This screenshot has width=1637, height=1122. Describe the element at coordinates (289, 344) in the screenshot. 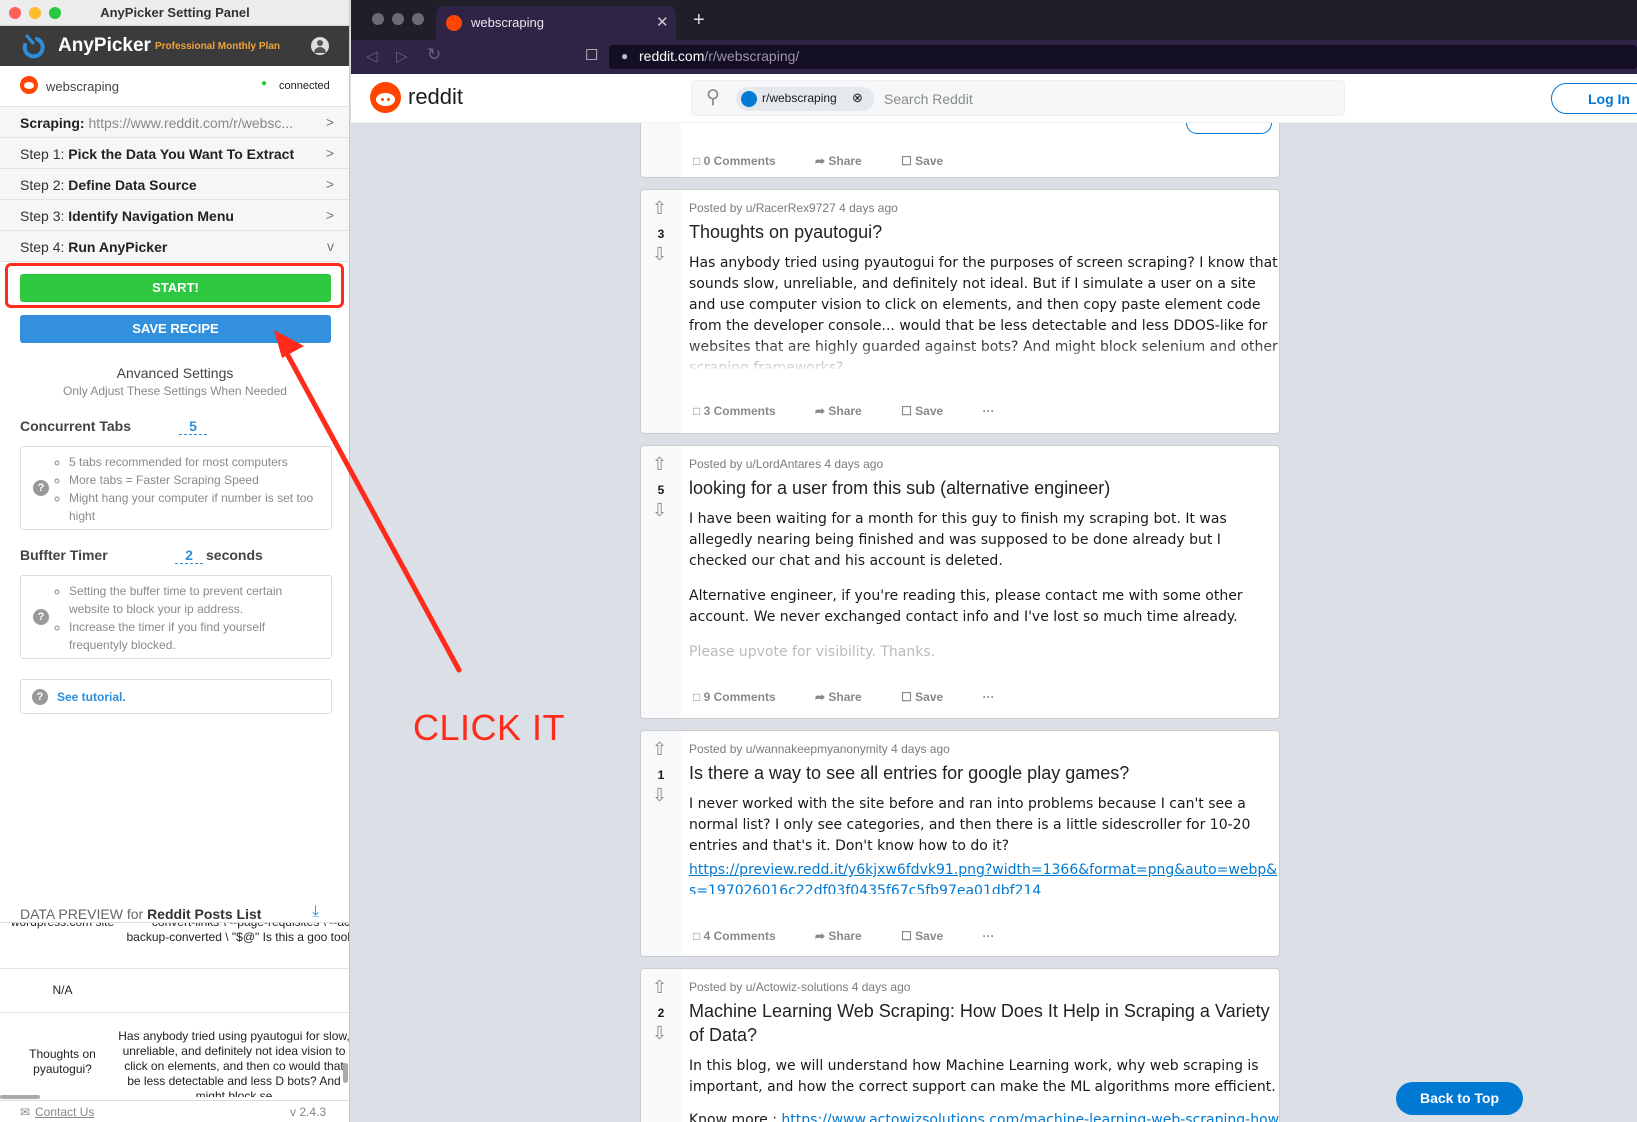

I see `arrow-head-icon` at that location.